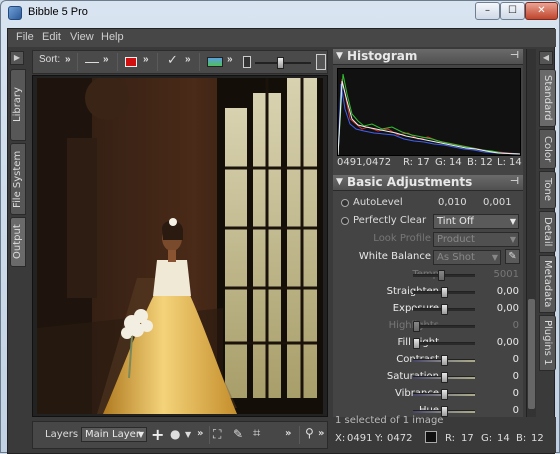 The height and width of the screenshot is (454, 560). What do you see at coordinates (217, 434) in the screenshot?
I see `fit-view-icon: ⛶` at bounding box center [217, 434].